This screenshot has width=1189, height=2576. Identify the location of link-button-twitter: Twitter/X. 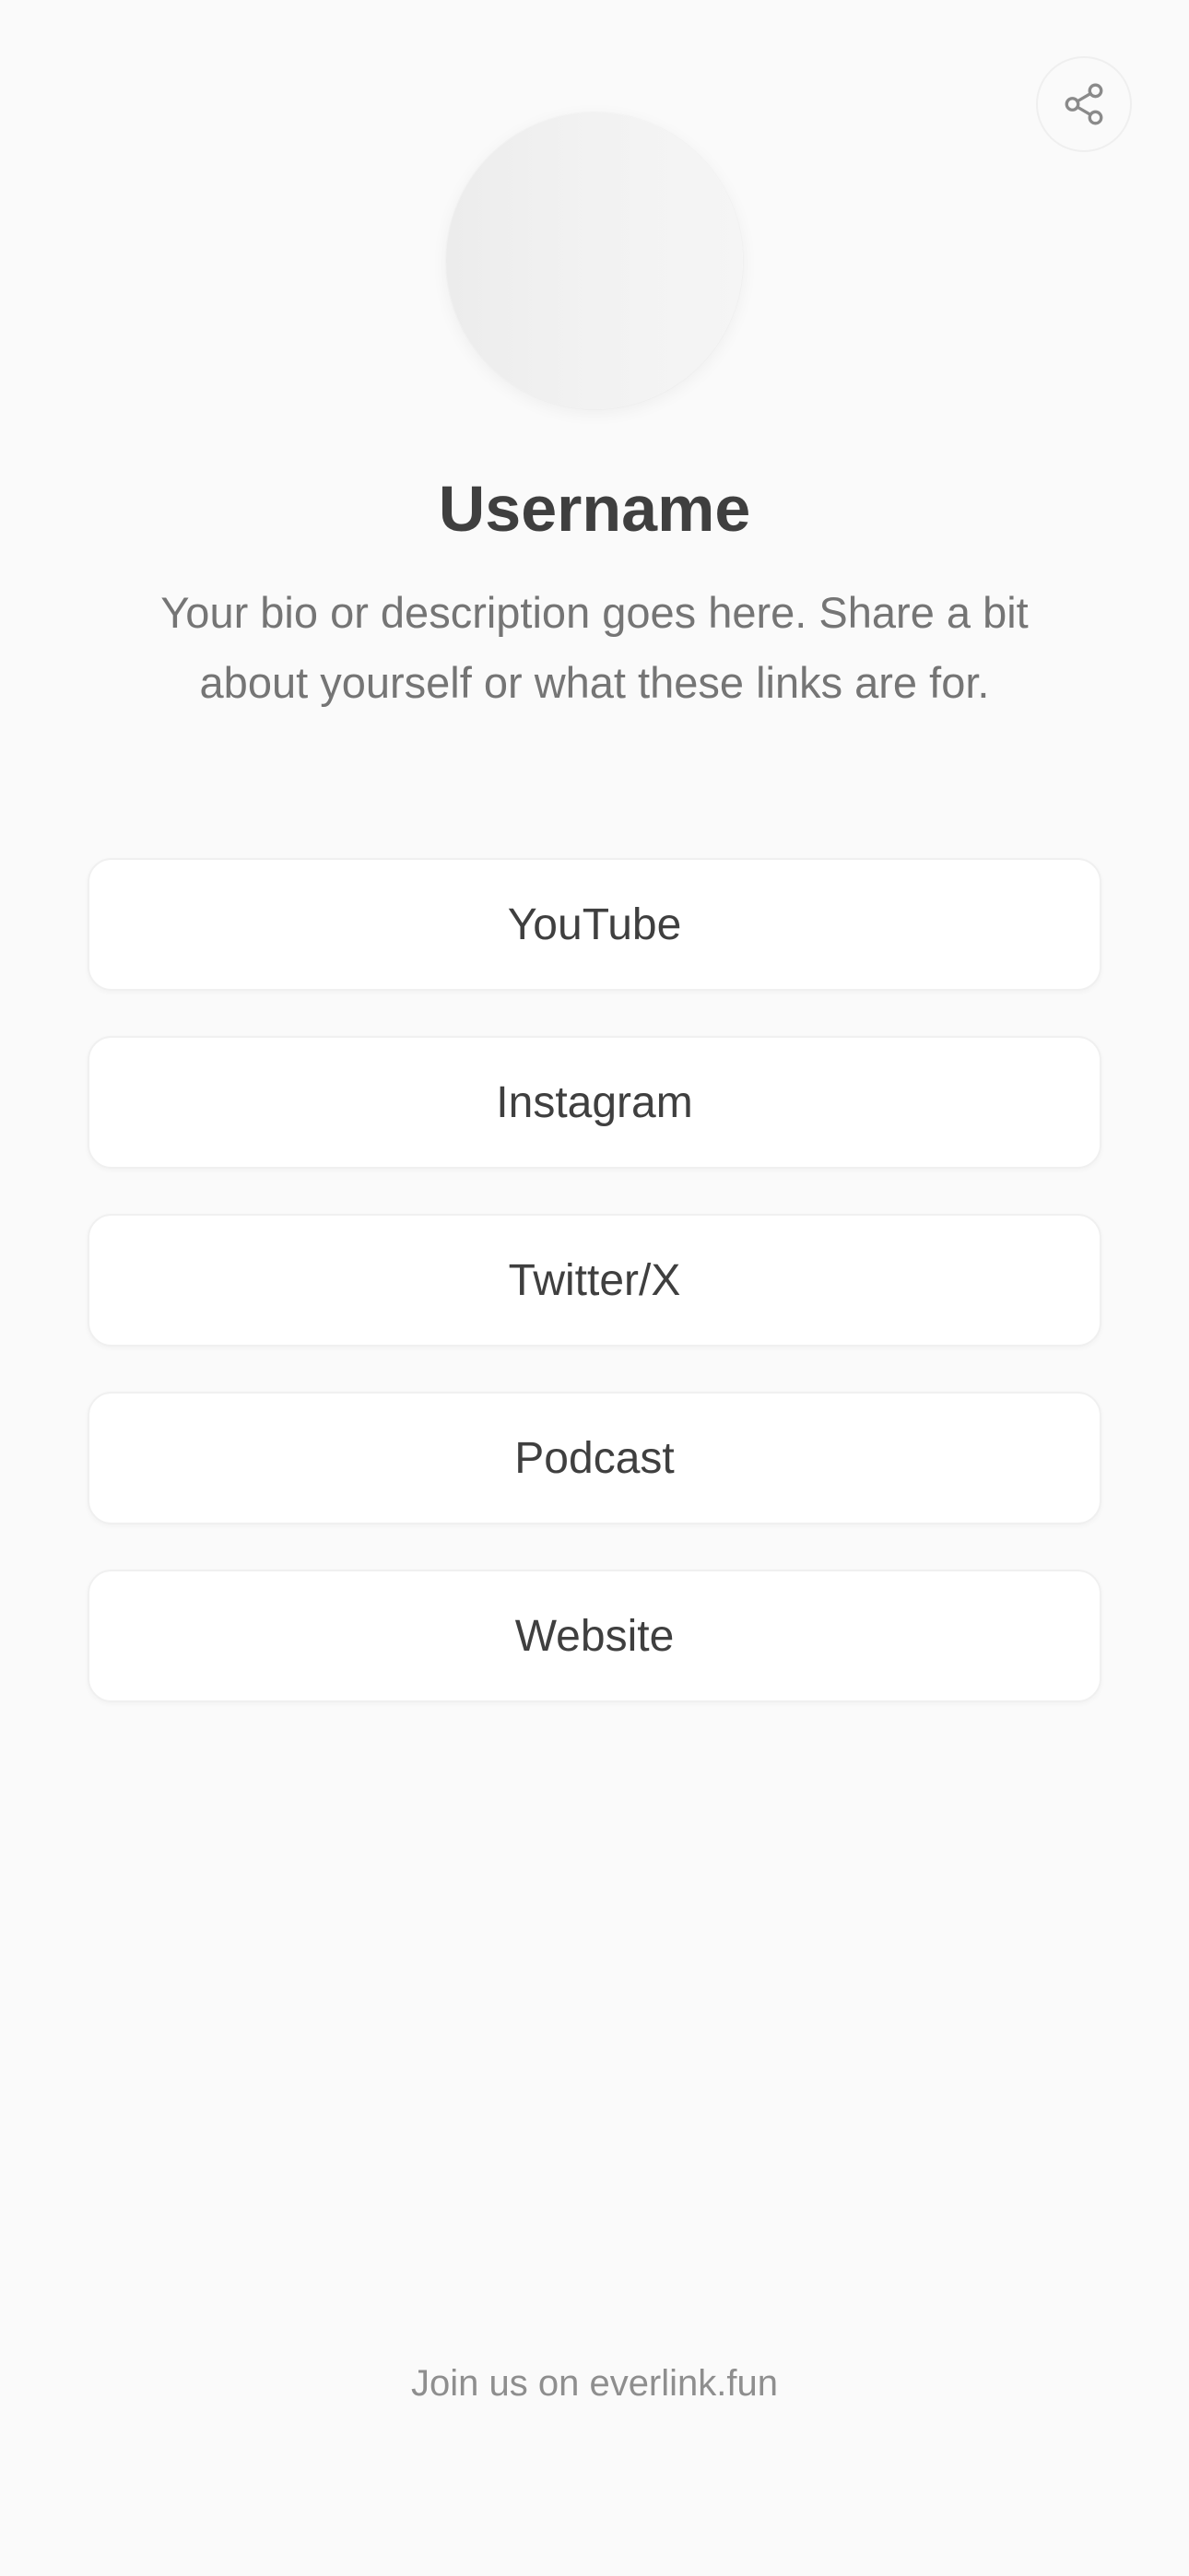
(594, 1280).